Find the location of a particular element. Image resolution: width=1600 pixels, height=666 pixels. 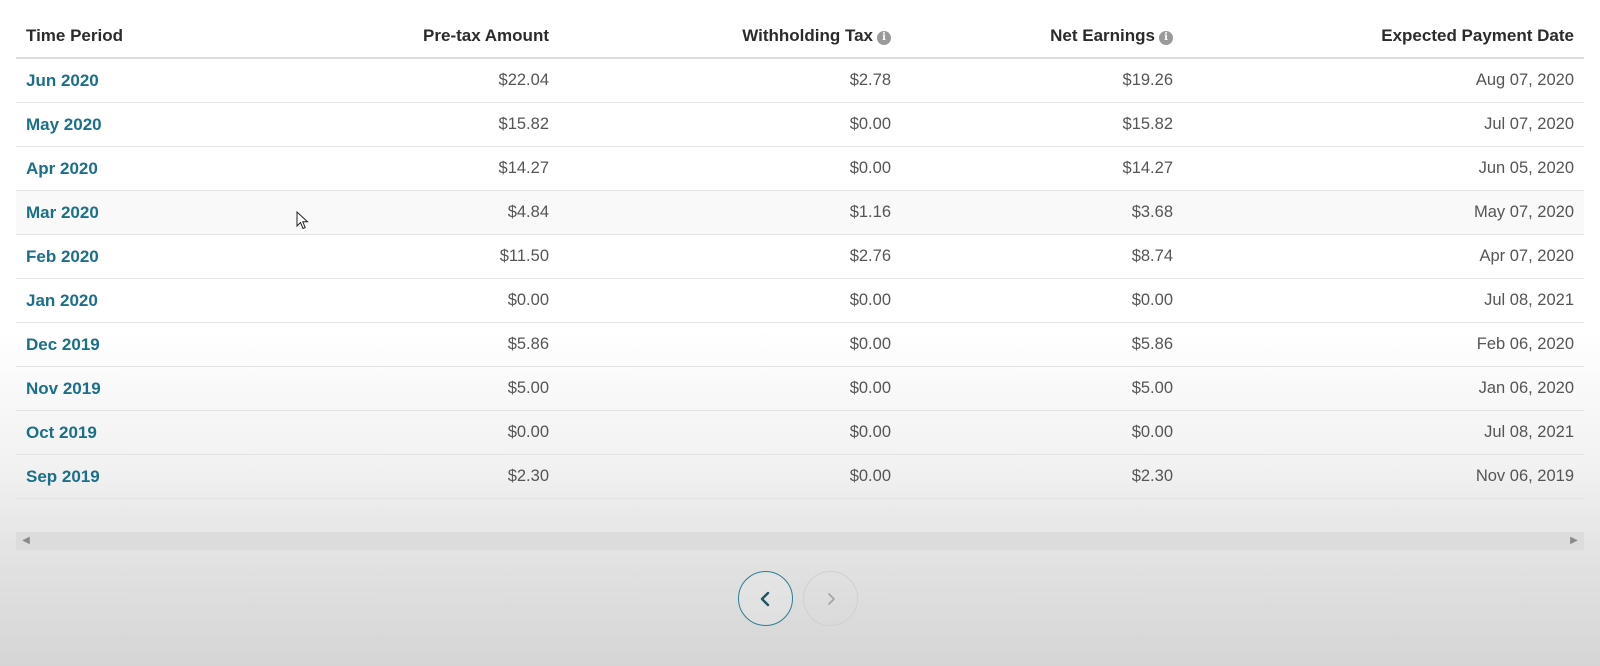

chevron-left-icon is located at coordinates (764, 598).